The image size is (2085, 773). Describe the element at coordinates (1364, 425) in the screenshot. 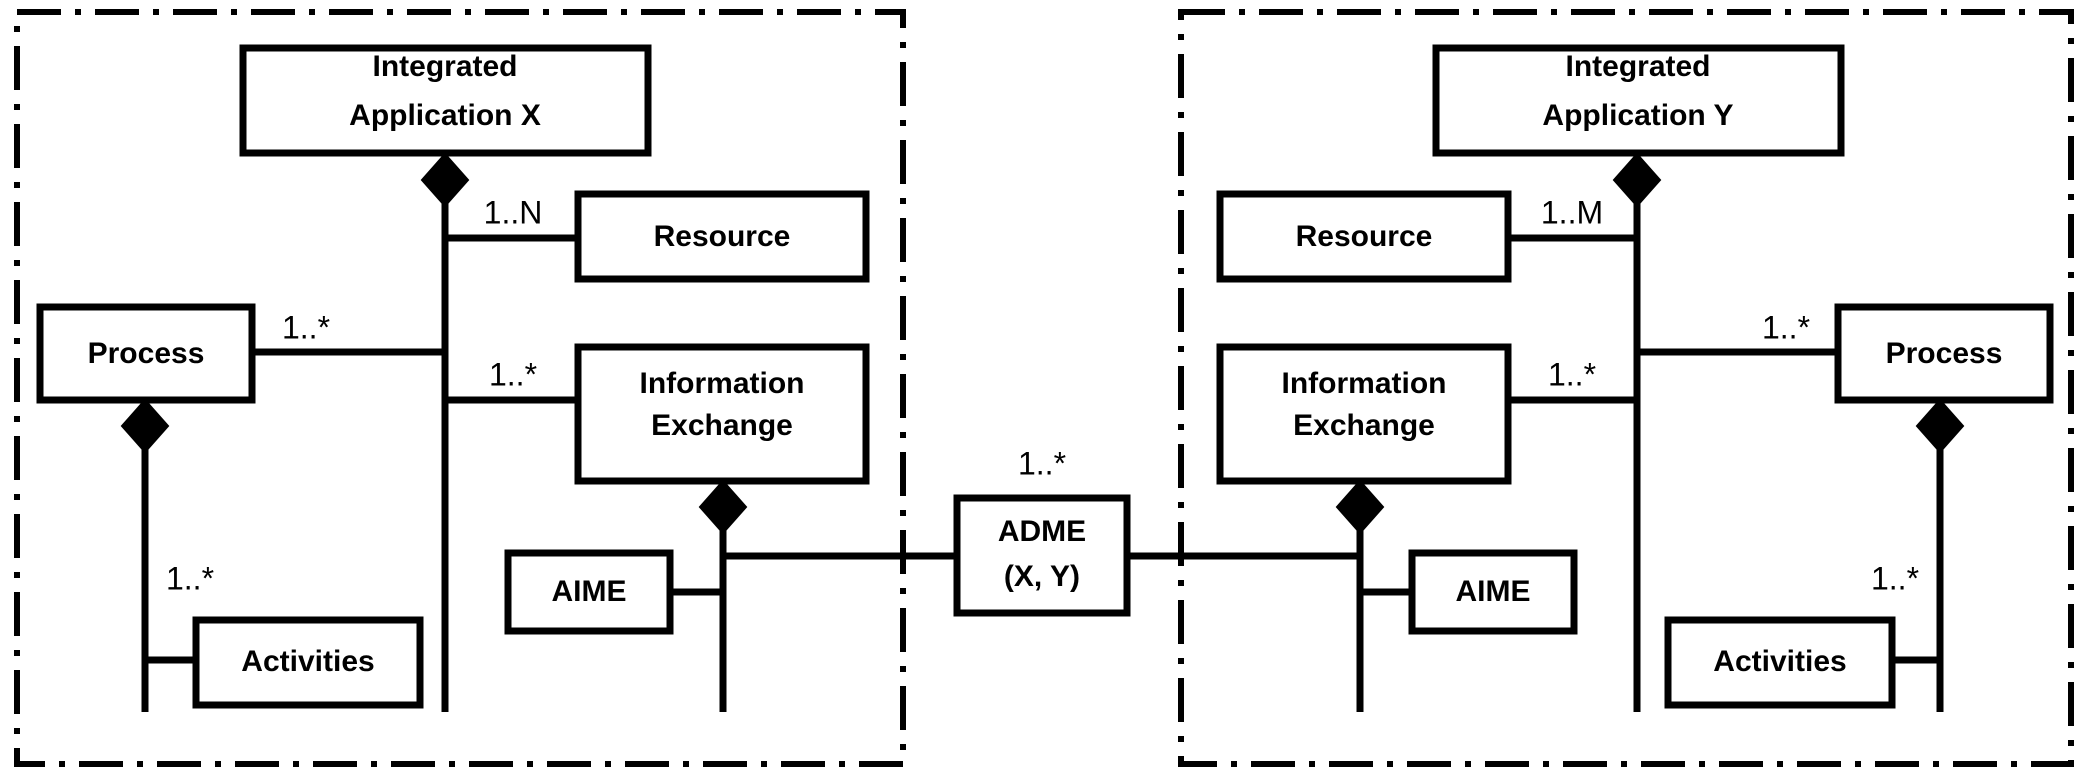

I see `class-label-information-exchange-y-line2: Exchange` at that location.